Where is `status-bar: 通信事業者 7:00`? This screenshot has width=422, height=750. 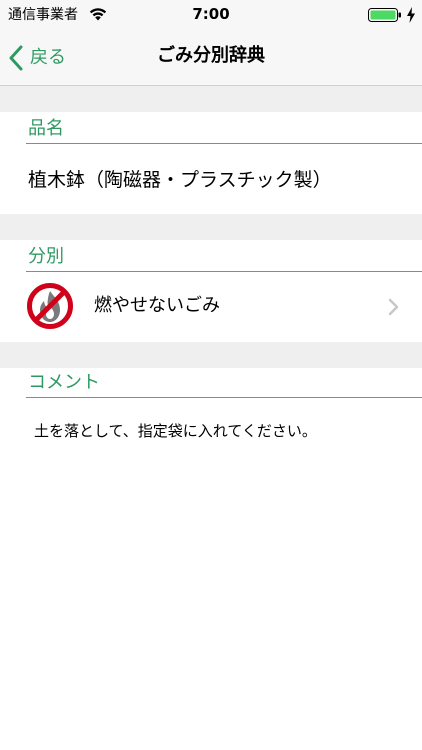 status-bar: 通信事業者 7:00 is located at coordinates (211, 15).